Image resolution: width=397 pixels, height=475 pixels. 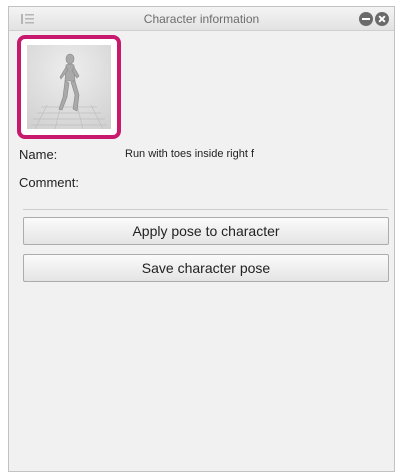 What do you see at coordinates (366, 19) in the screenshot?
I see `minimize-icon` at bounding box center [366, 19].